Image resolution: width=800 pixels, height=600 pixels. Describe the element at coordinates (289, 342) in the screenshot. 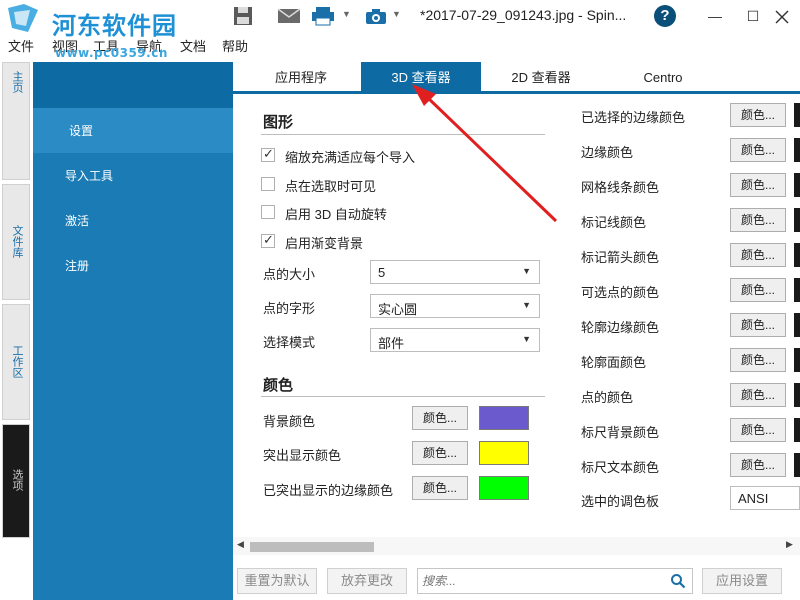

I see `selection-mode-label: 选择模式` at that location.